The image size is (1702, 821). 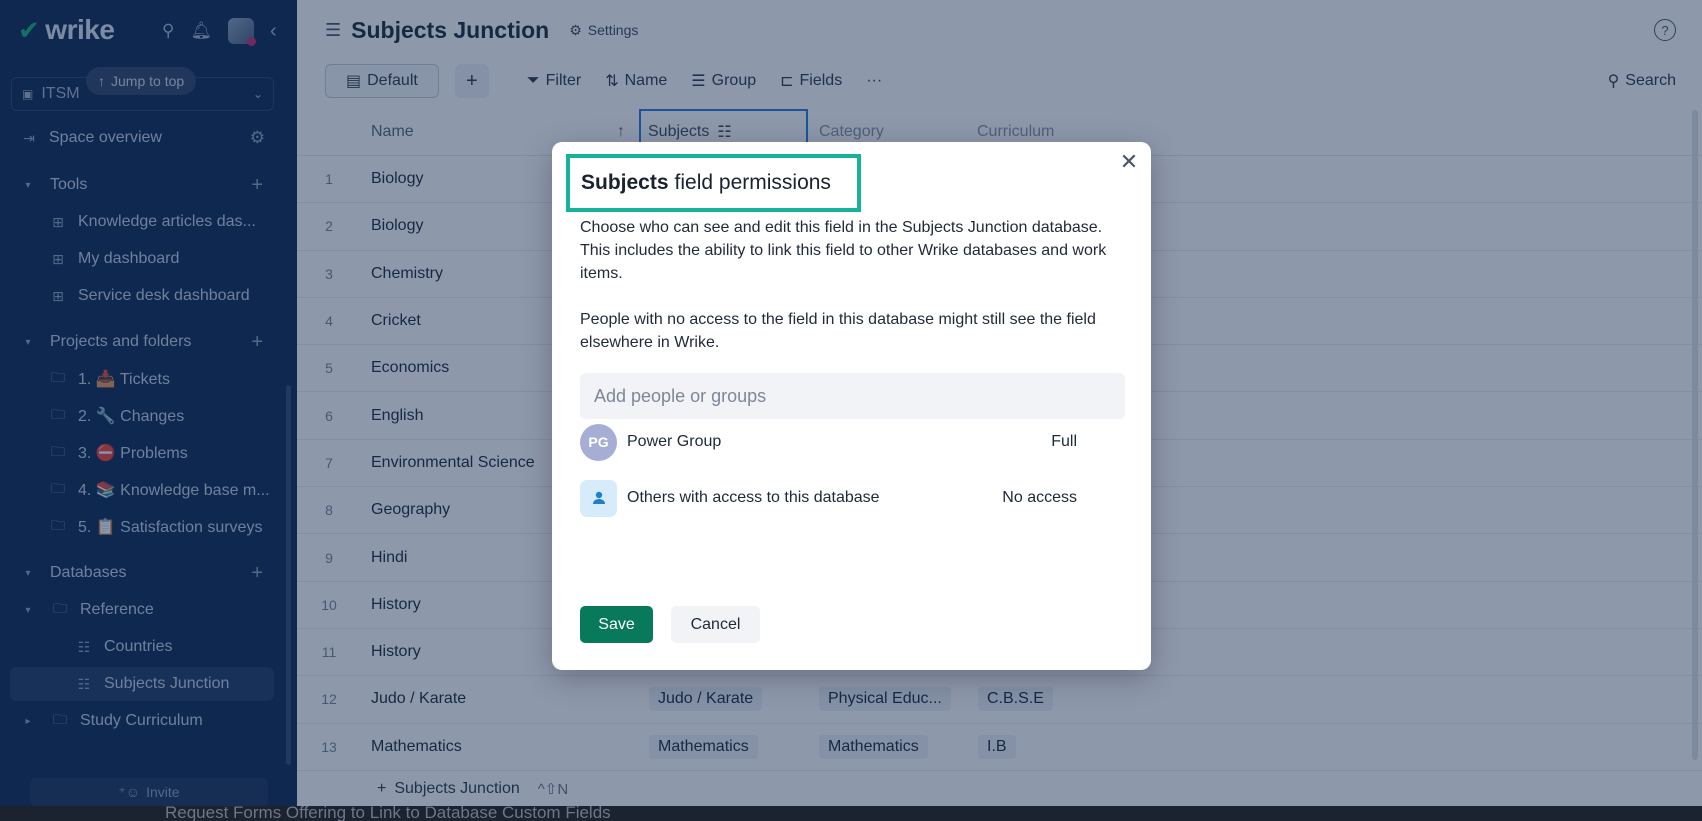 I want to click on dialog-title: Subjects field permissions, so click(x=713, y=183).